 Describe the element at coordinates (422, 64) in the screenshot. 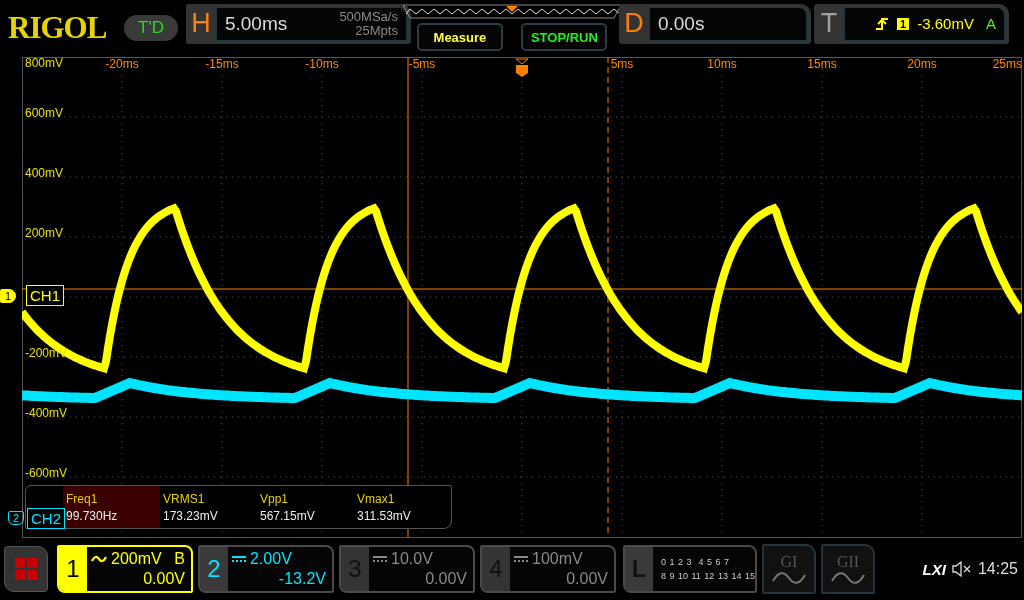

I see `time-axis-label: -5ms` at that location.